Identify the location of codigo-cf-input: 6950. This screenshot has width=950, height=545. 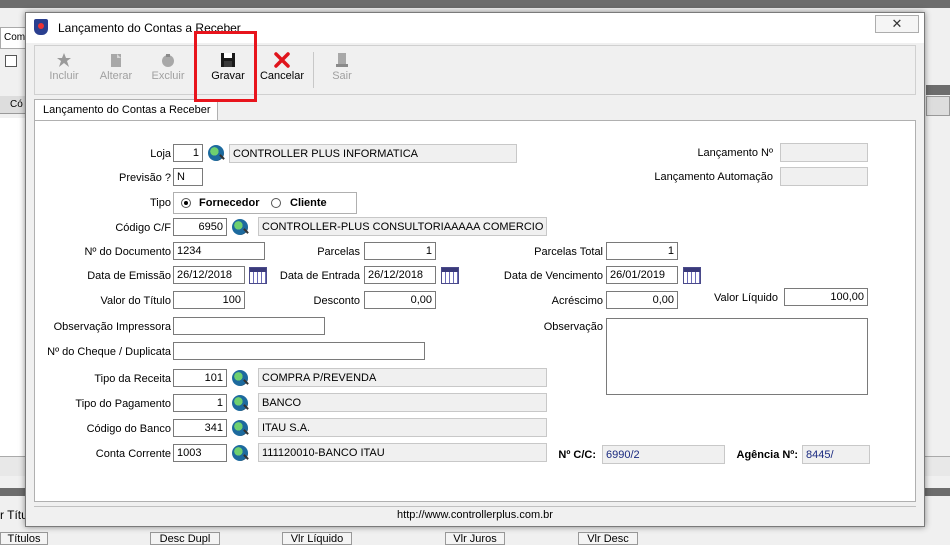
(200, 227).